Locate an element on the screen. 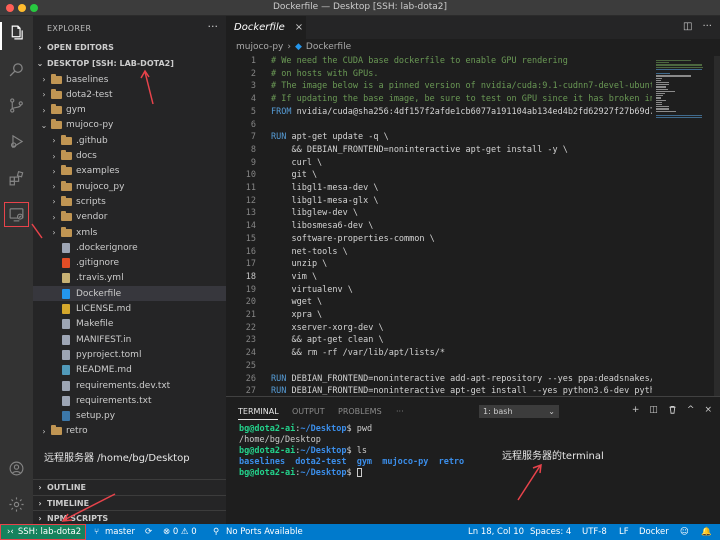  folder-gym: › gym is located at coordinates (129, 110).